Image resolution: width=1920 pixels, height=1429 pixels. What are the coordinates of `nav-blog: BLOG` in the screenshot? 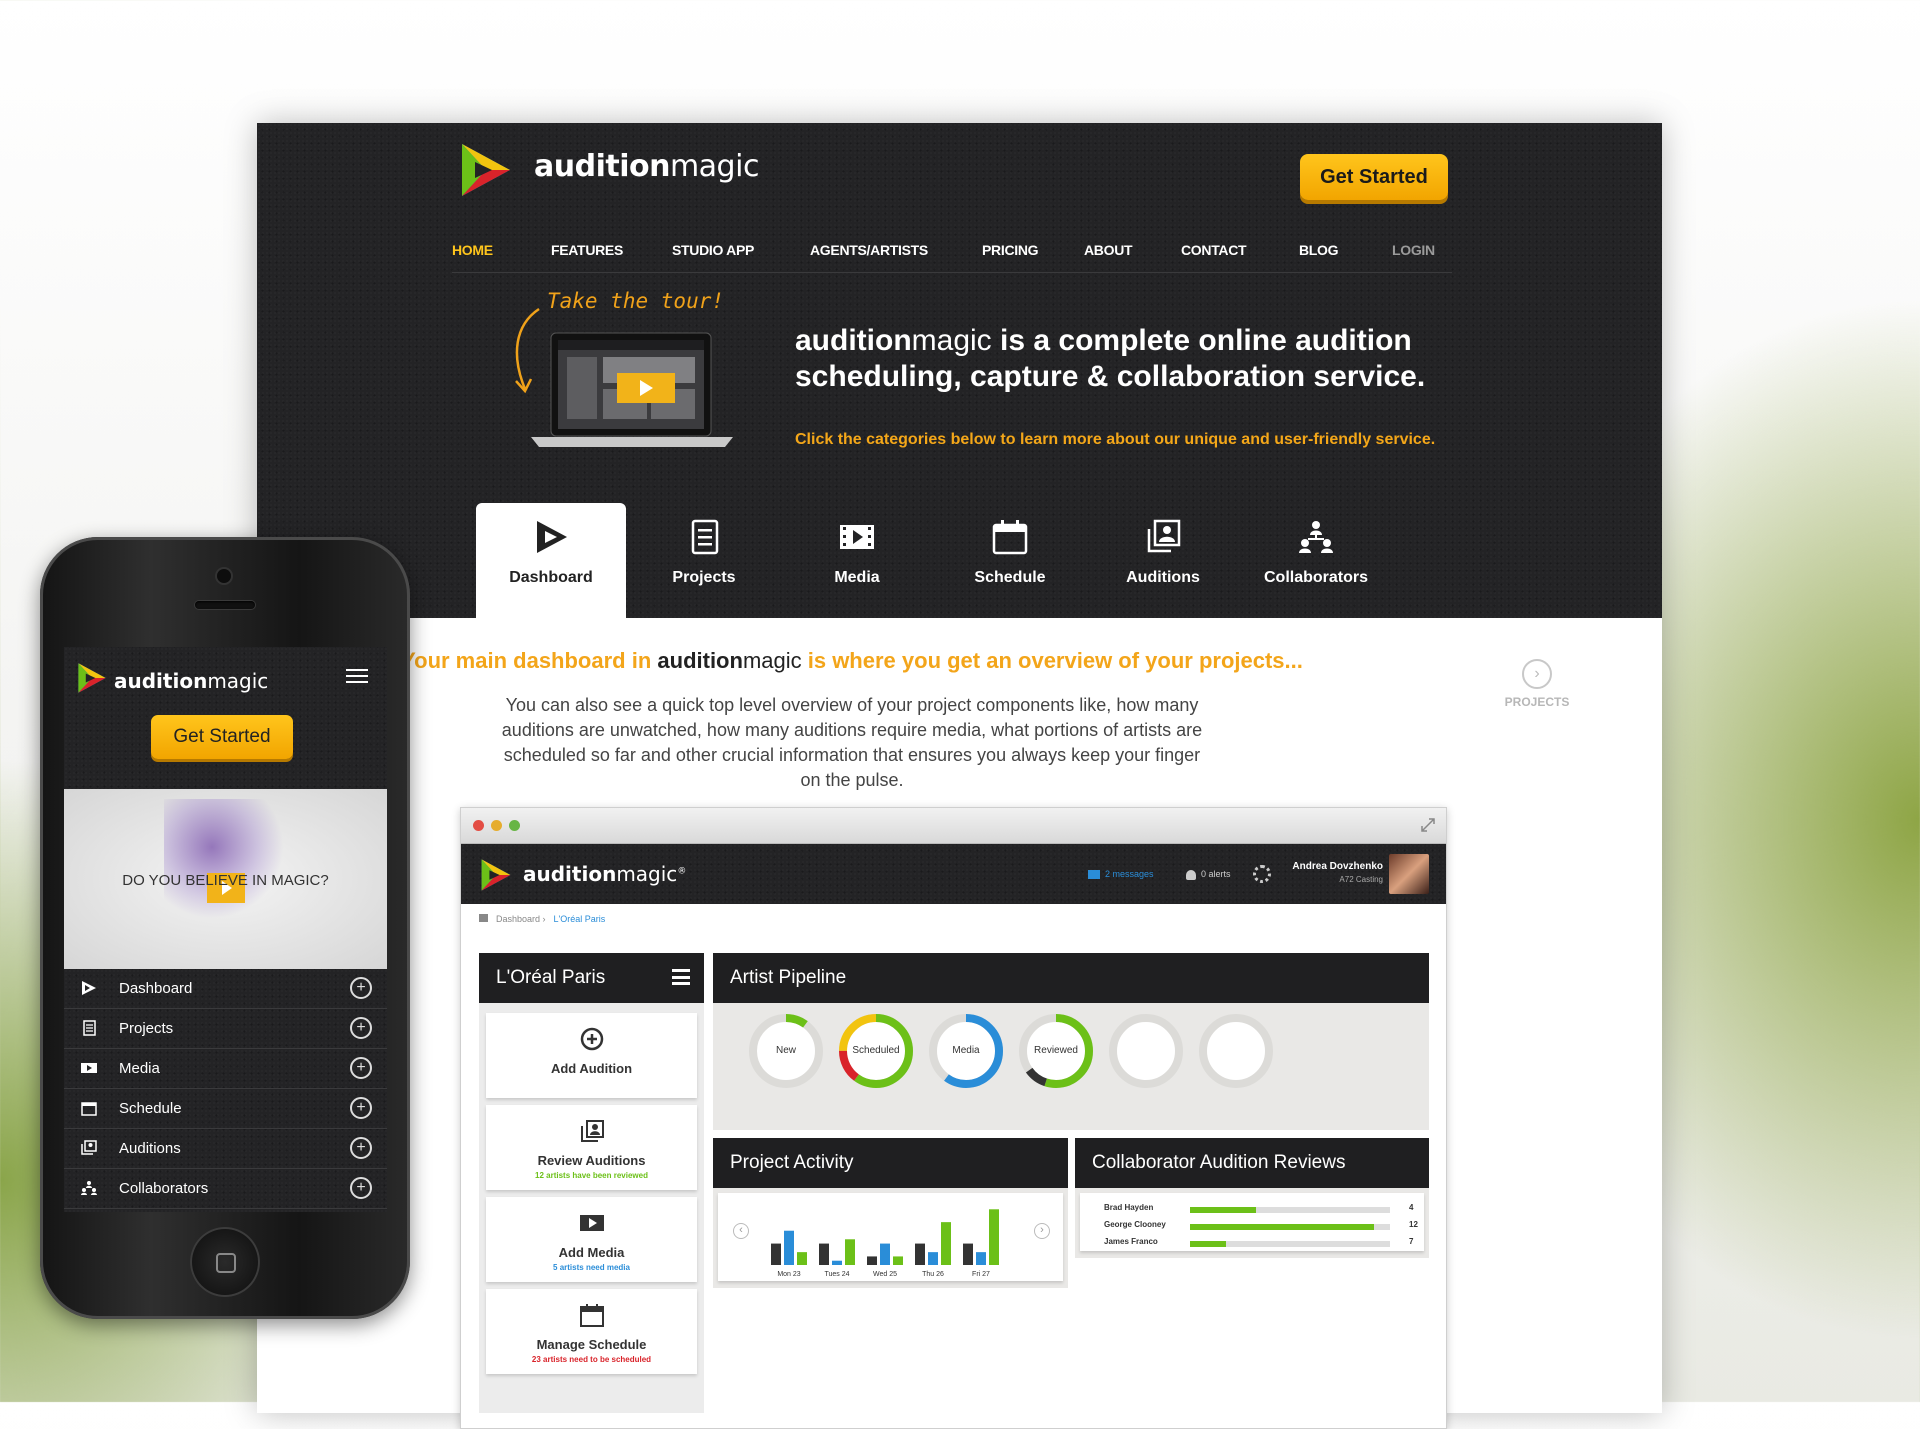 It's located at (1319, 250).